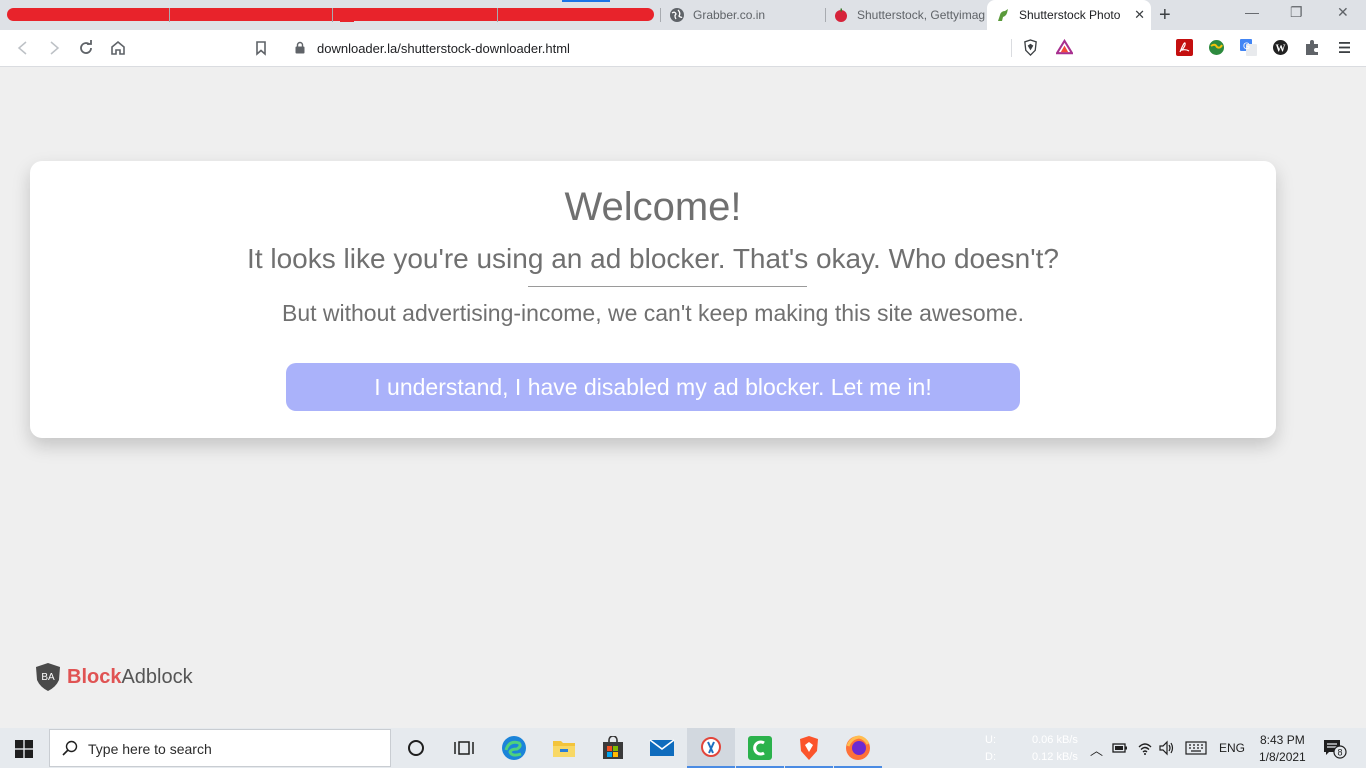  I want to click on store-icon, so click(613, 748).